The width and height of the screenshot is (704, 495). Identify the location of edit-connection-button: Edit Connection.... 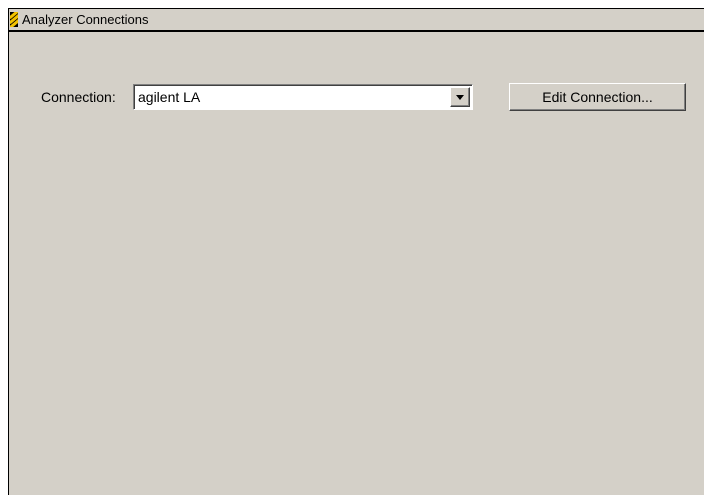
(597, 97).